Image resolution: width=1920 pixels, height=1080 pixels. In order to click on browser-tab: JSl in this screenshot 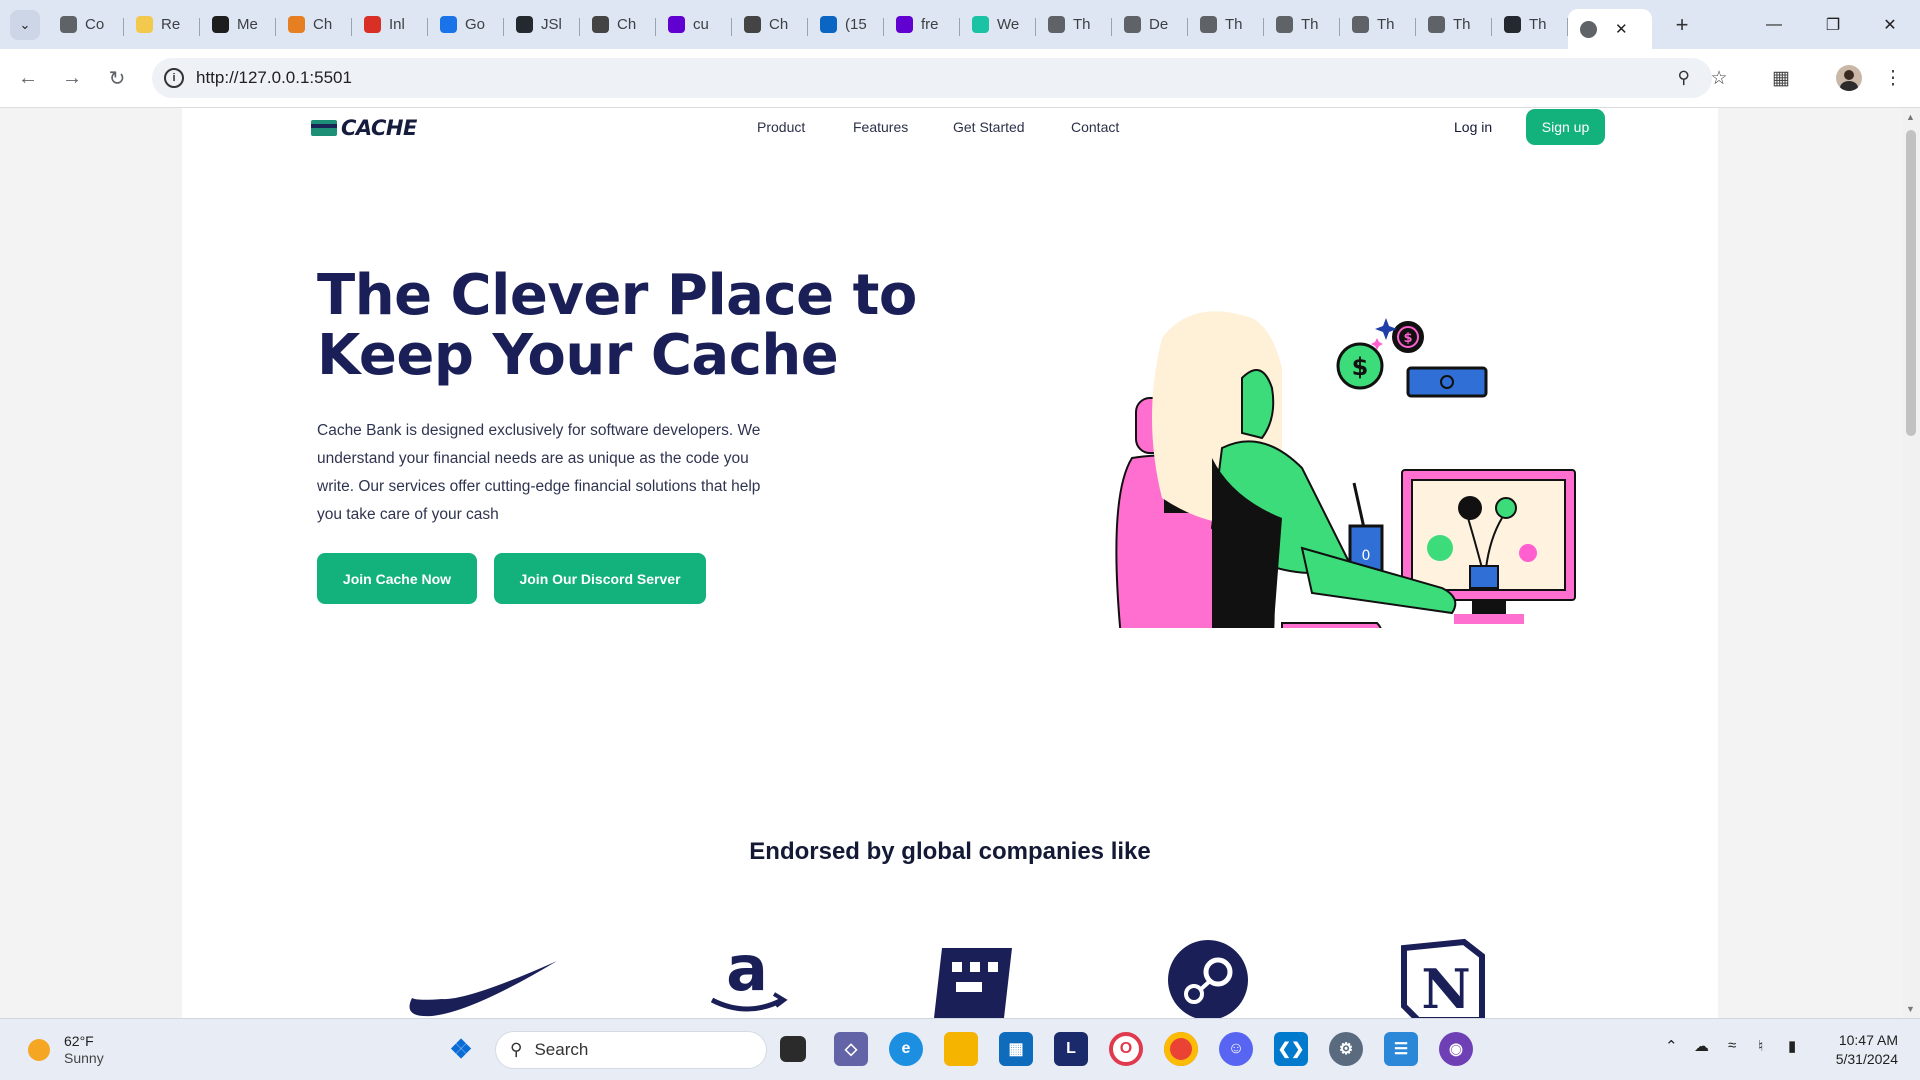, I will do `click(542, 25)`.